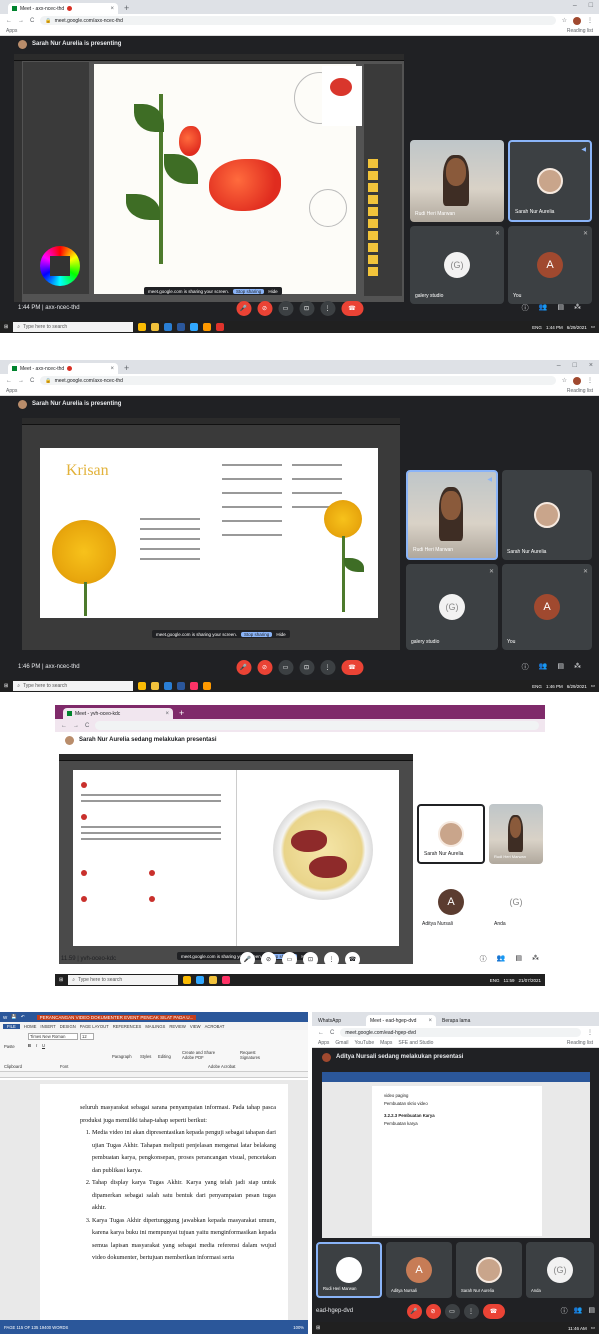  I want to click on mic-button: 🎤, so click(243, 667).